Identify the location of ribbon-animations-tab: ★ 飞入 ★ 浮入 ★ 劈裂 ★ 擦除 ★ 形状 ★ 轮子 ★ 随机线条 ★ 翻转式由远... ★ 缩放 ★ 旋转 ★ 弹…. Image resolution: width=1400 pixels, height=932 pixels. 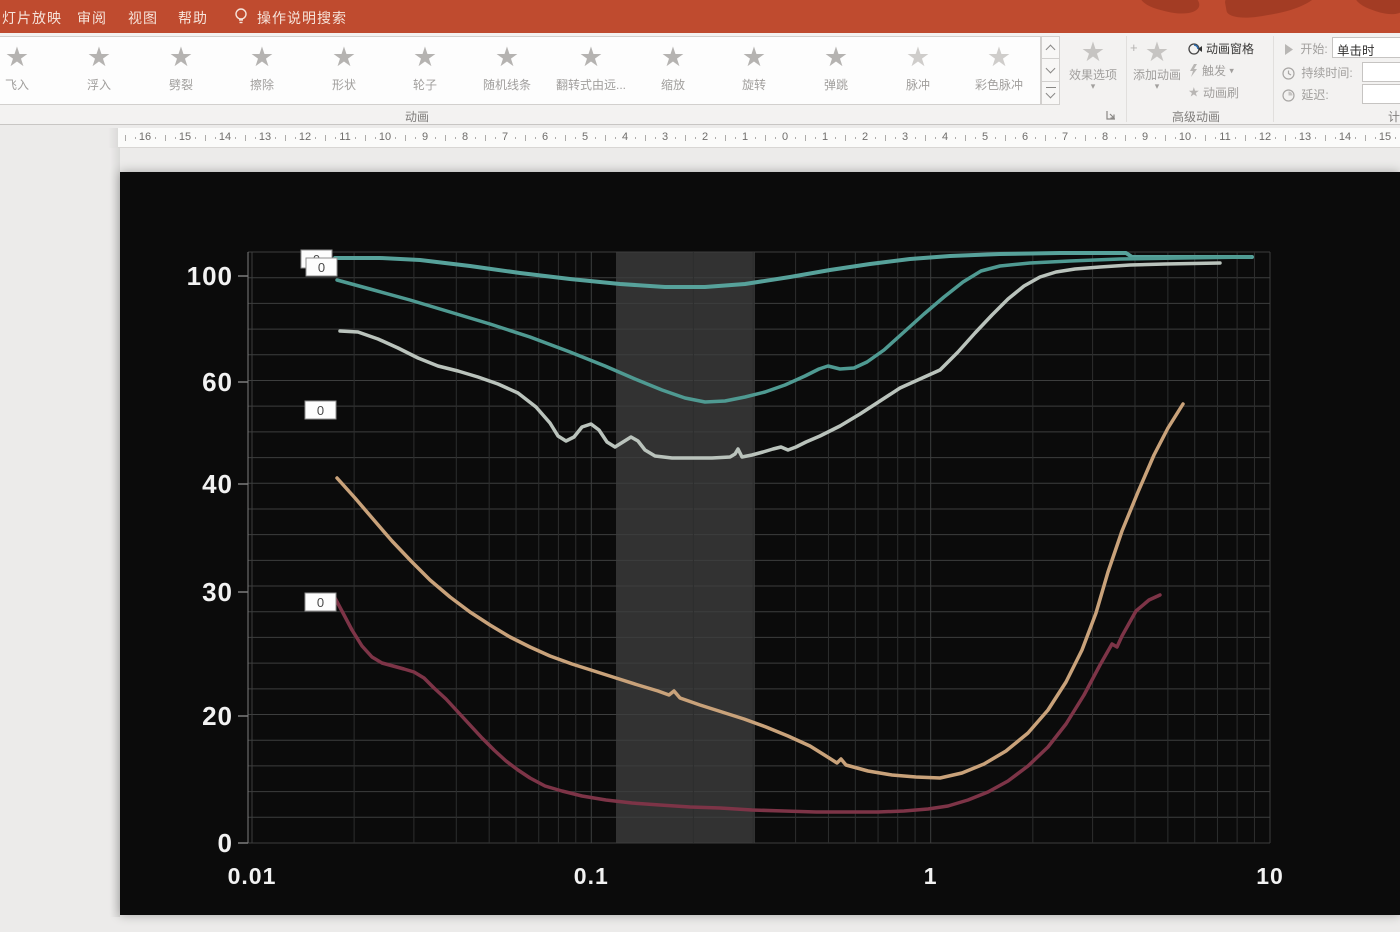
(700, 79).